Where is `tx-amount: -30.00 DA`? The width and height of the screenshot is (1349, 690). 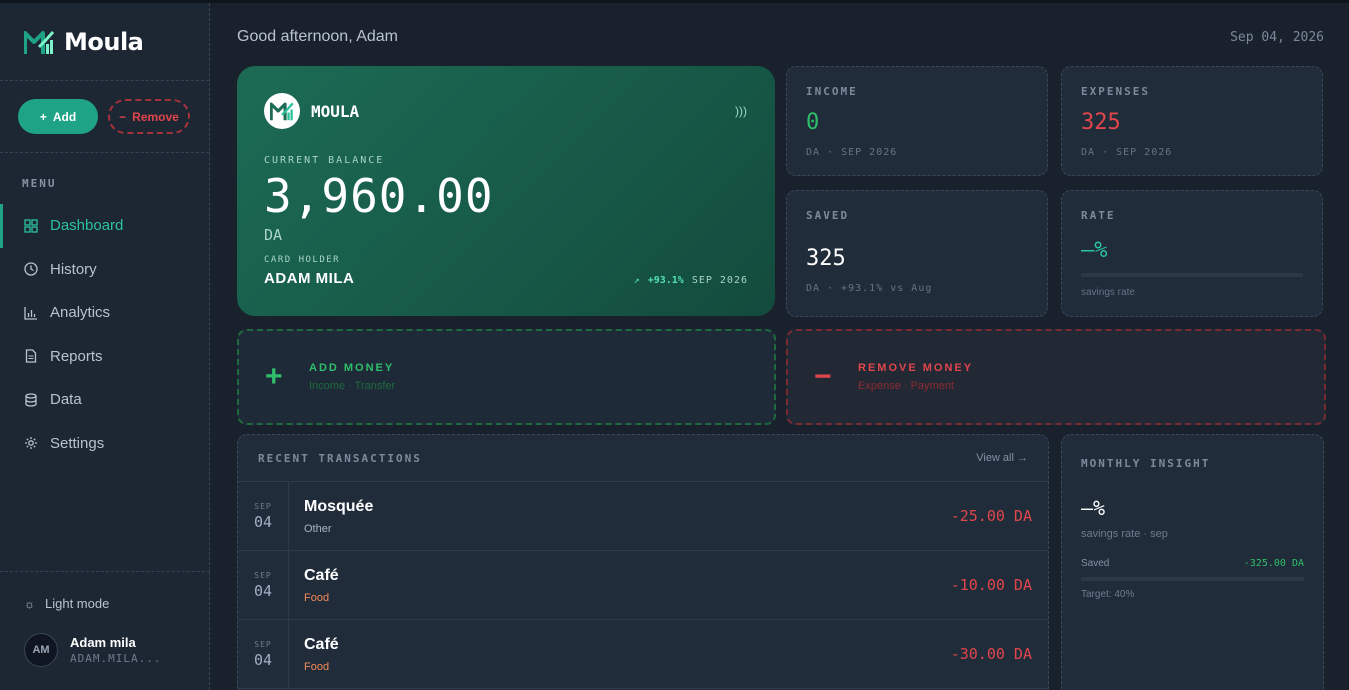
tx-amount: -30.00 DA is located at coordinates (991, 654).